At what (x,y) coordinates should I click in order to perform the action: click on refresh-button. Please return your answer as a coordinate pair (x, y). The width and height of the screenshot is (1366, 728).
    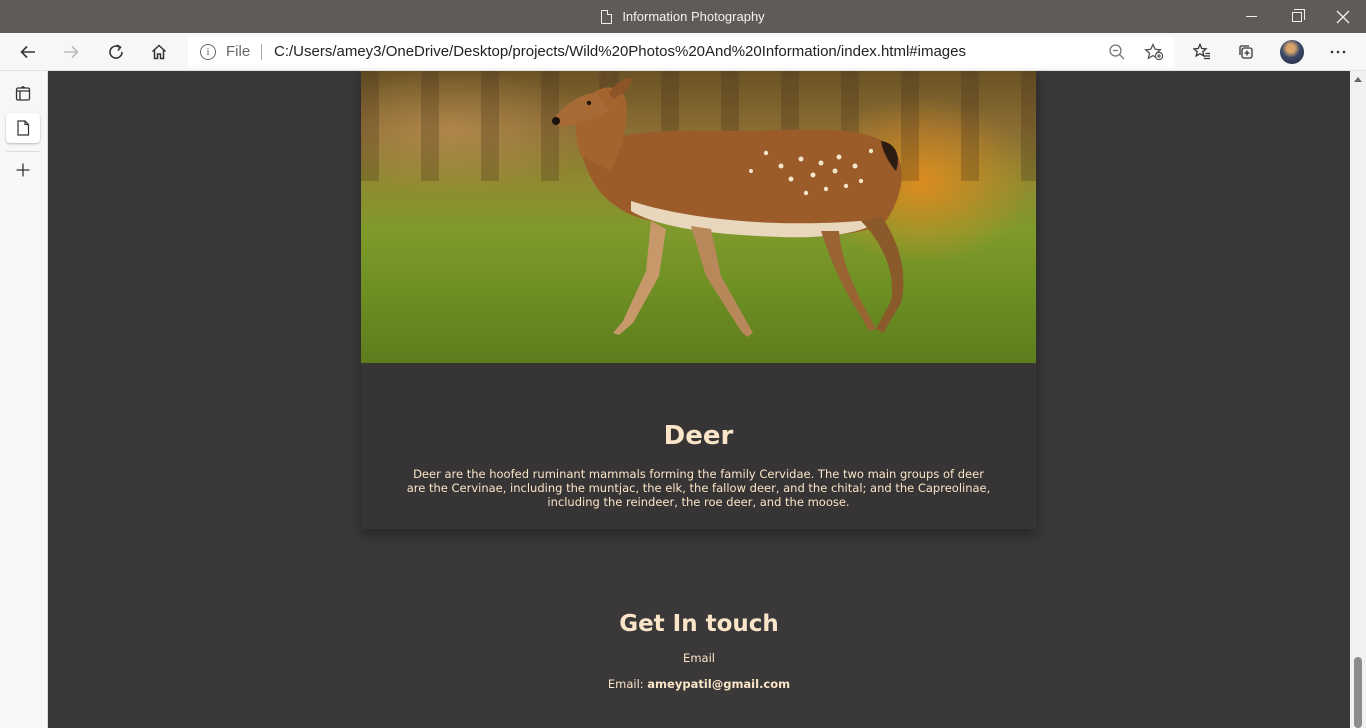
    Looking at the image, I should click on (116, 52).